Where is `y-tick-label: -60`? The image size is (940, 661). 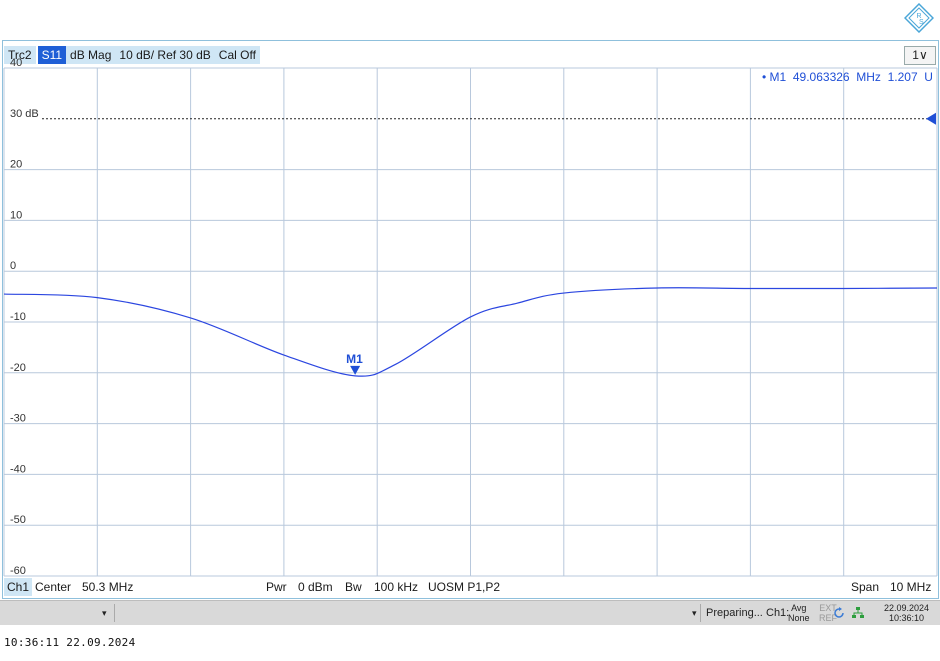 y-tick-label: -60 is located at coordinates (18, 571).